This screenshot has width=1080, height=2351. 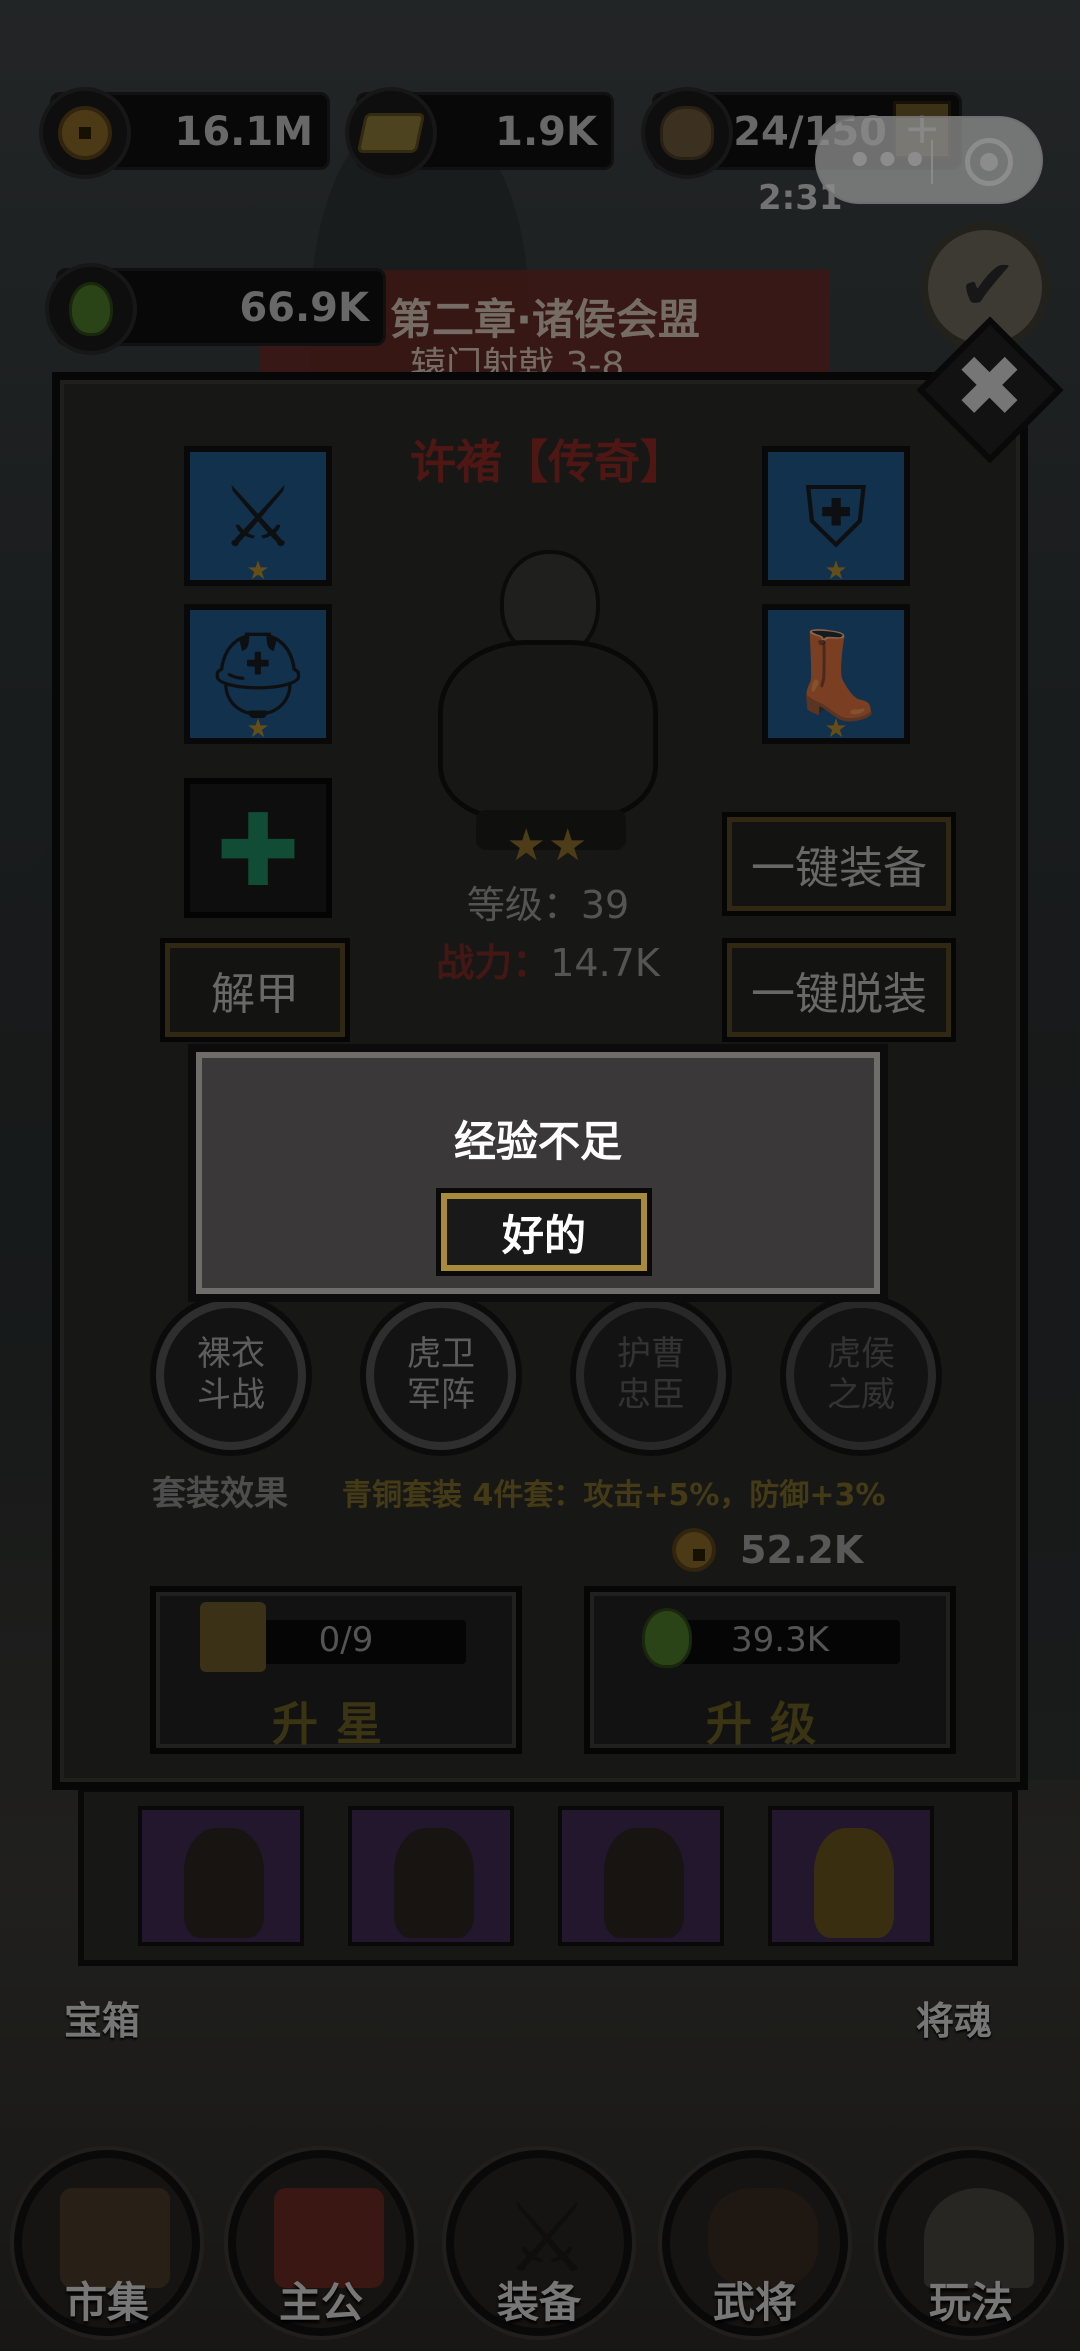 I want to click on ok-button: 好的, so click(x=544, y=1232).